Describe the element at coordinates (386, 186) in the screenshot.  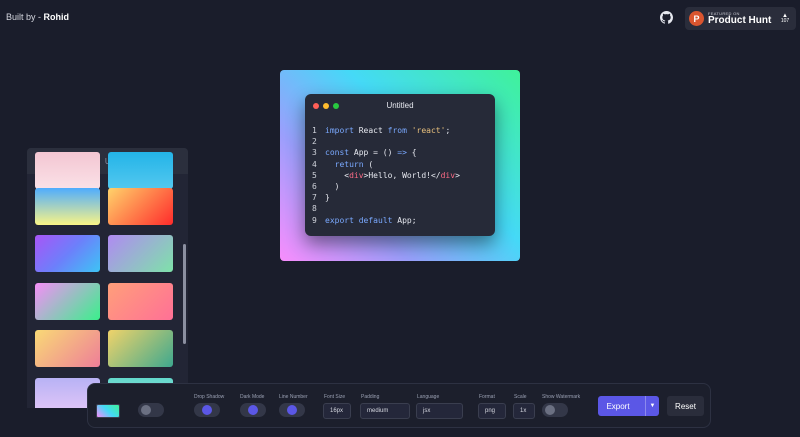
I see `code-line: 6 )` at that location.